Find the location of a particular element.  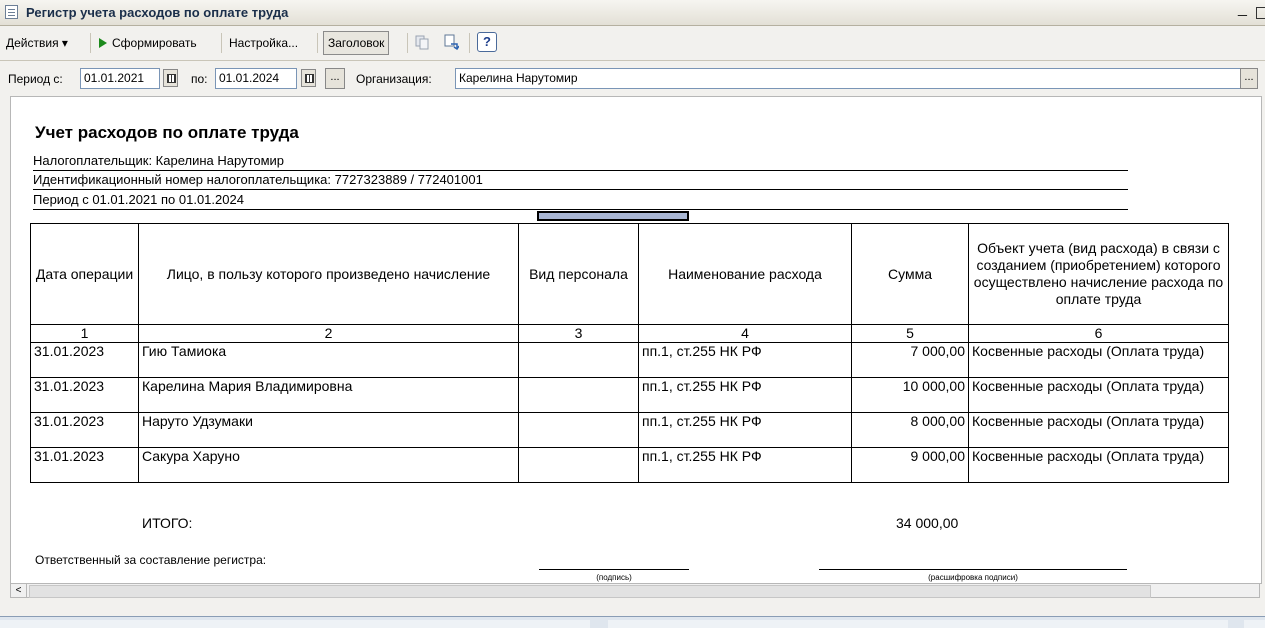

period-from-label: Период с: is located at coordinates (35, 79).